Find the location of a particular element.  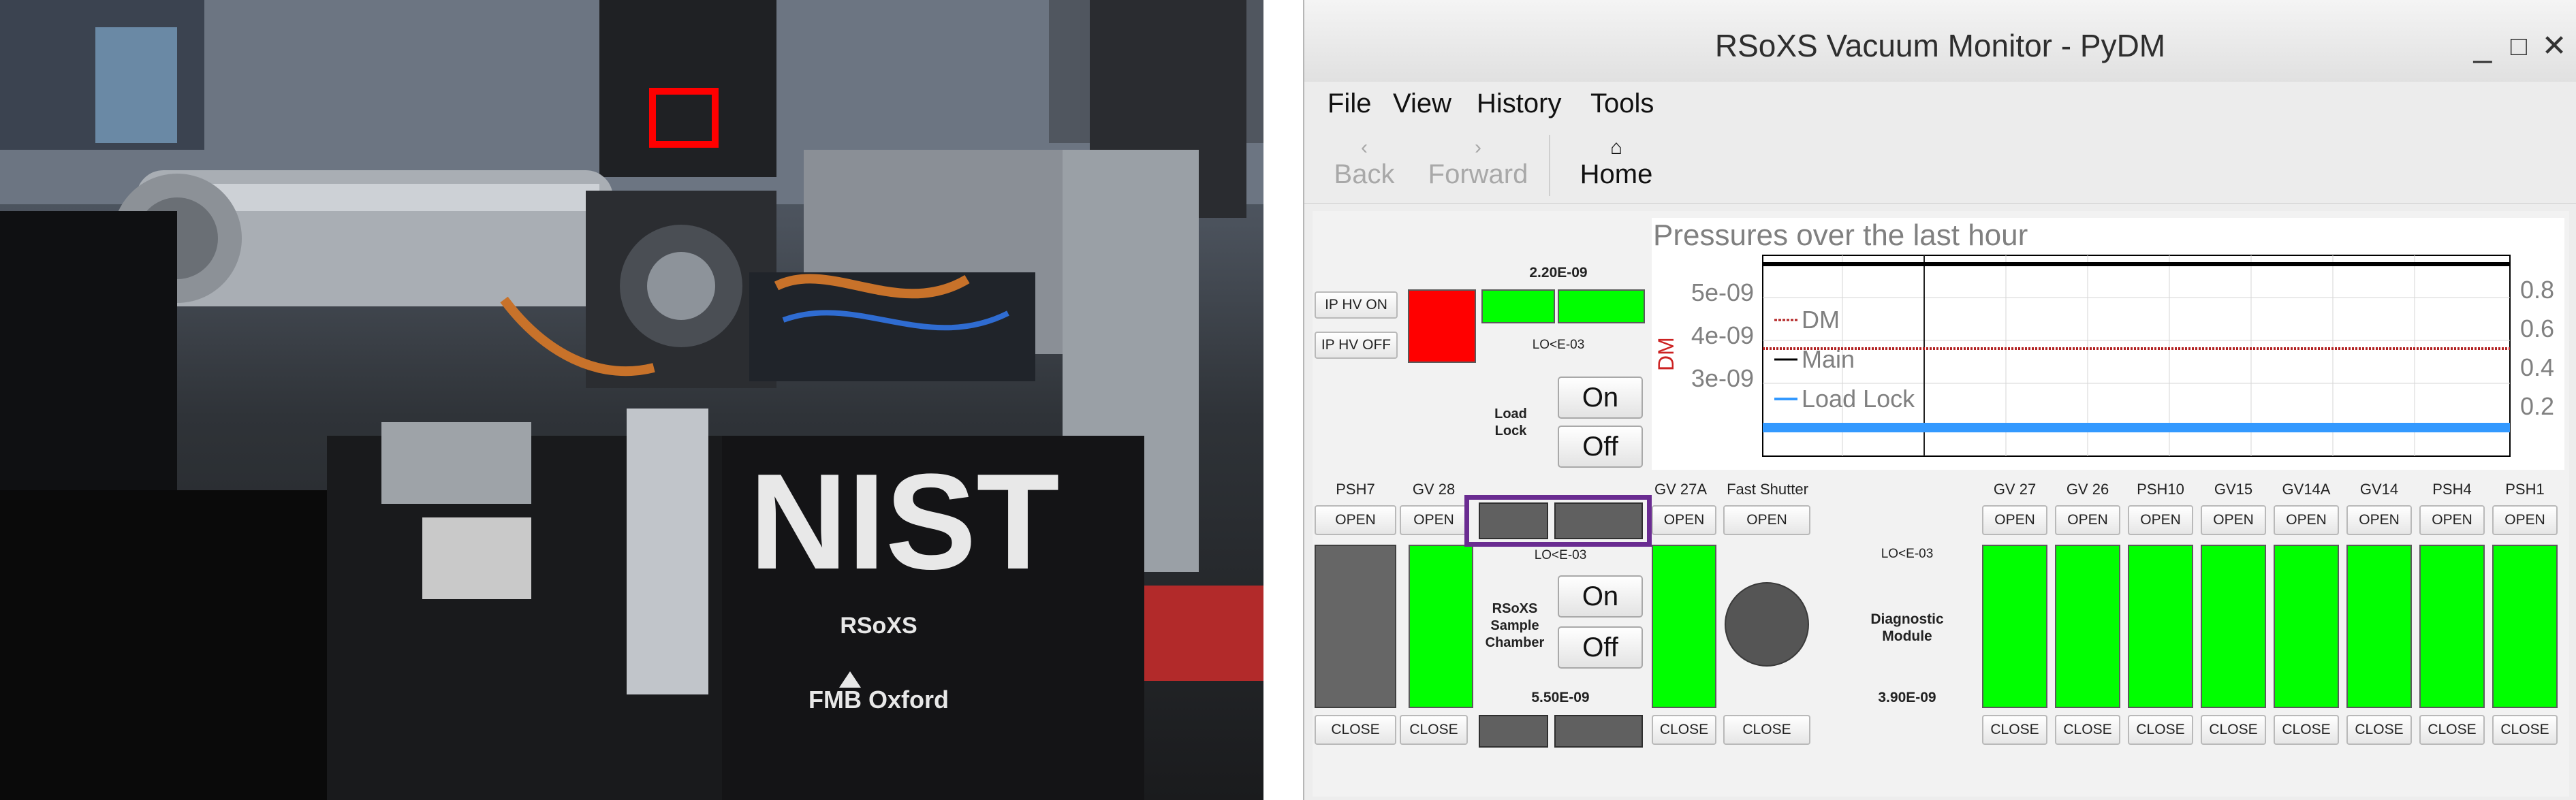

load-lock-on-button: On is located at coordinates (1600, 398).